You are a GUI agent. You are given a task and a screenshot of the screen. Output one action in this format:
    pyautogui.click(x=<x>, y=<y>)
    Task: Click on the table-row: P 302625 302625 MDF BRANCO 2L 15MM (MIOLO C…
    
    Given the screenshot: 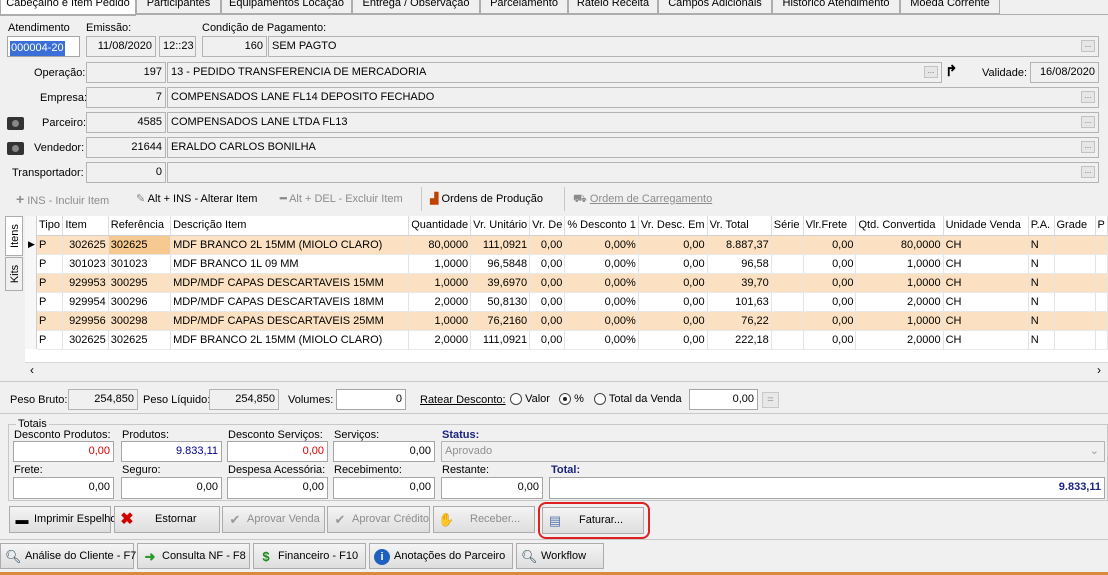 What is the action you would take?
    pyautogui.click(x=572, y=340)
    